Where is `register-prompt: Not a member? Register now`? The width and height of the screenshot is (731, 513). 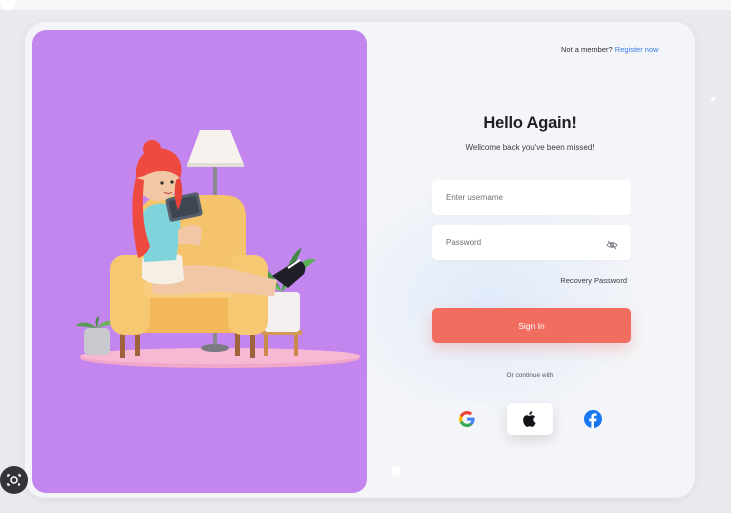
register-prompt: Not a member? Register now is located at coordinates (610, 49).